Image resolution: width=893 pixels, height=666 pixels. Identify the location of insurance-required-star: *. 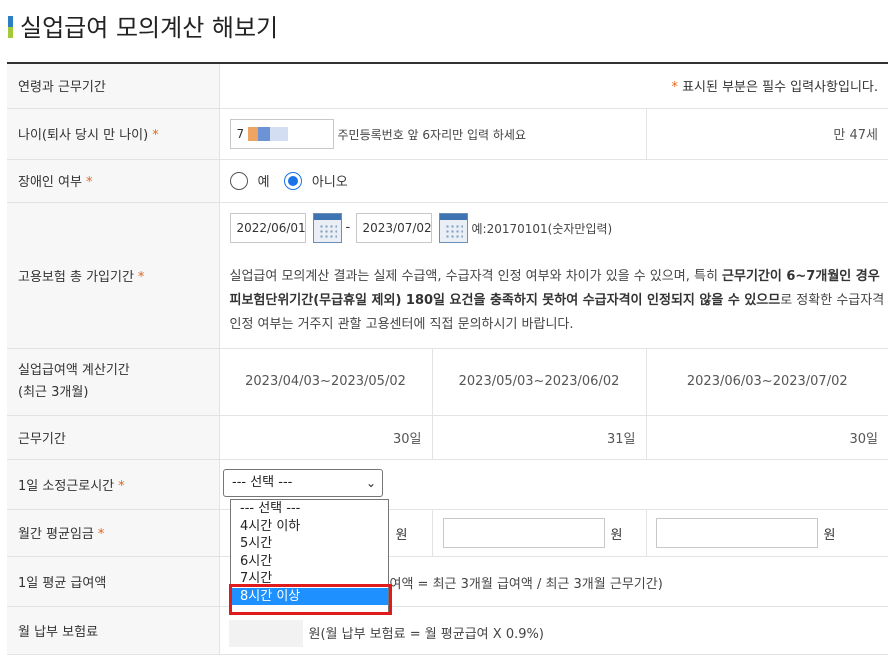
(141, 277).